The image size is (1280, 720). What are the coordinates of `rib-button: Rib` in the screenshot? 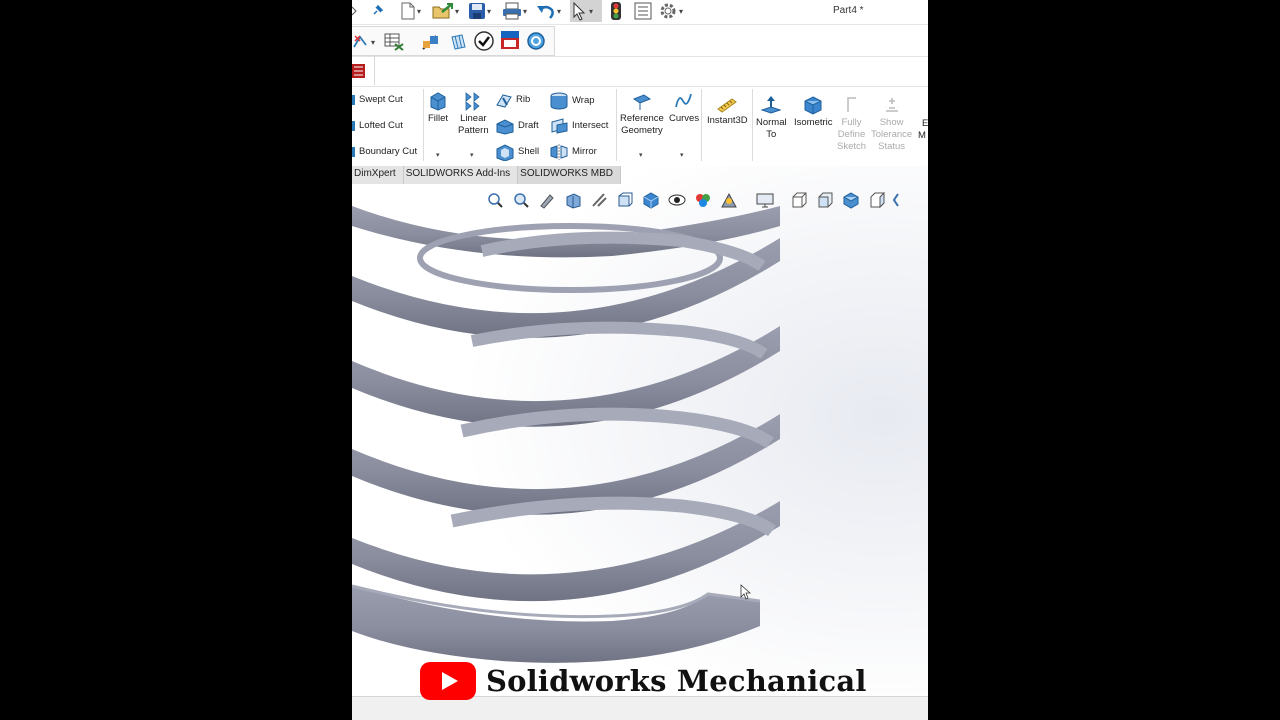 It's located at (512, 100).